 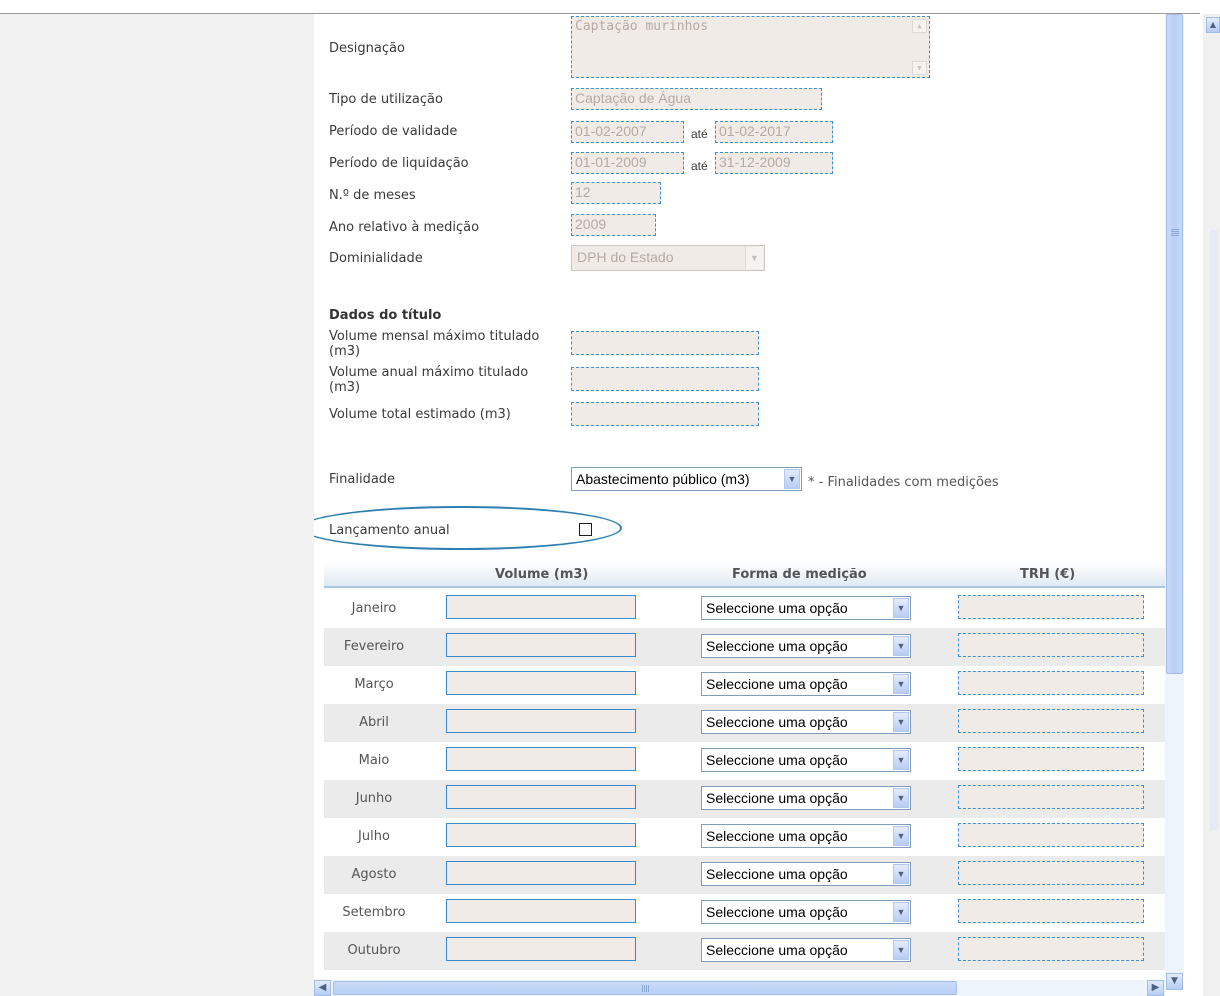 I want to click on textarea-scroll-down-icon: ▼, so click(x=919, y=68).